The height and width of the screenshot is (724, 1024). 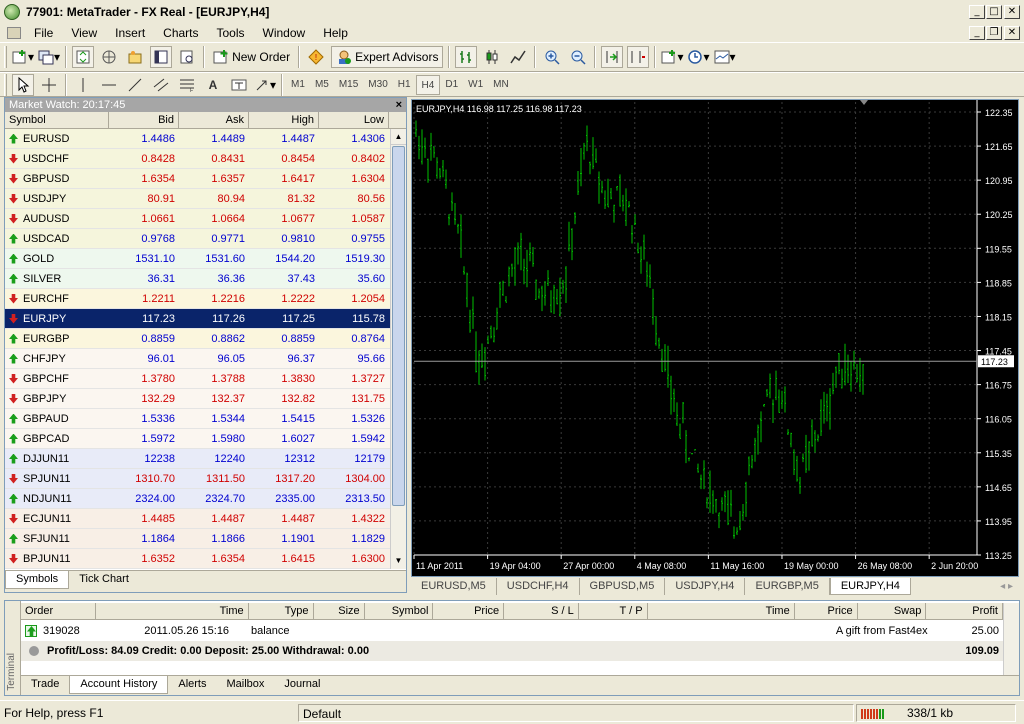 What do you see at coordinates (109, 85) in the screenshot?
I see `horizontal-line-icon` at bounding box center [109, 85].